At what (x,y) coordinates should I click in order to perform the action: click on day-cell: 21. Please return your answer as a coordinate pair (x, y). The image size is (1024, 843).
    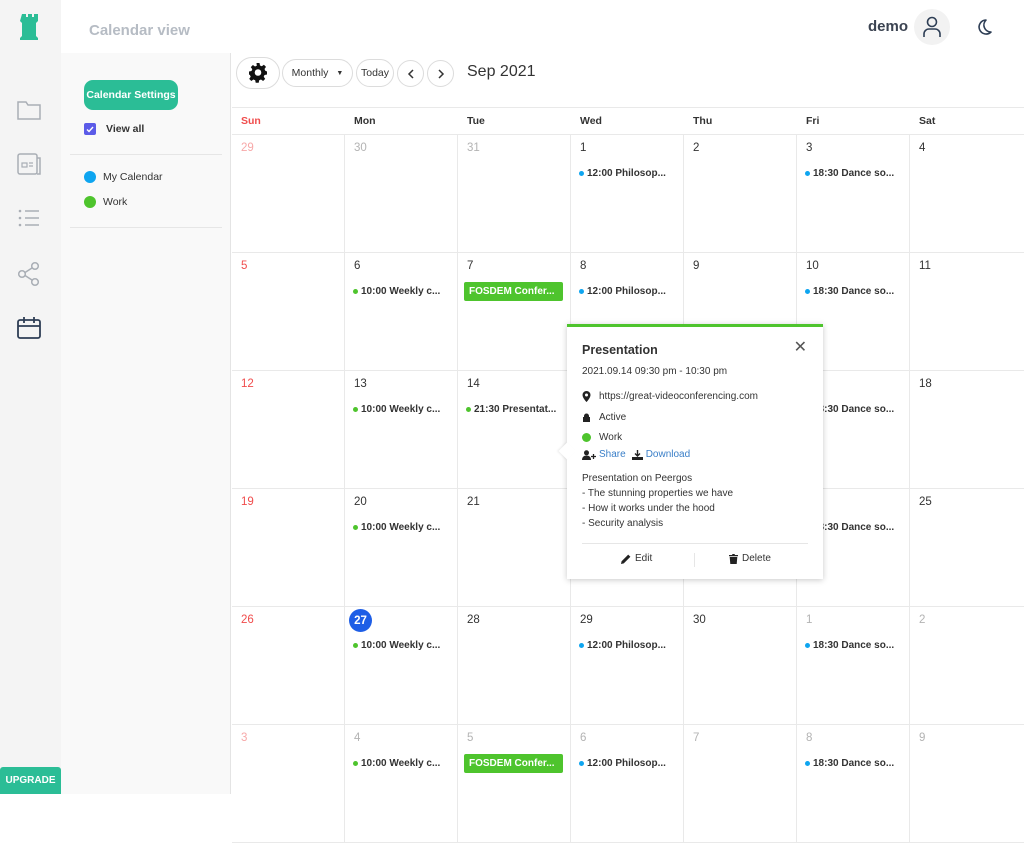
    Looking at the image, I should click on (514, 548).